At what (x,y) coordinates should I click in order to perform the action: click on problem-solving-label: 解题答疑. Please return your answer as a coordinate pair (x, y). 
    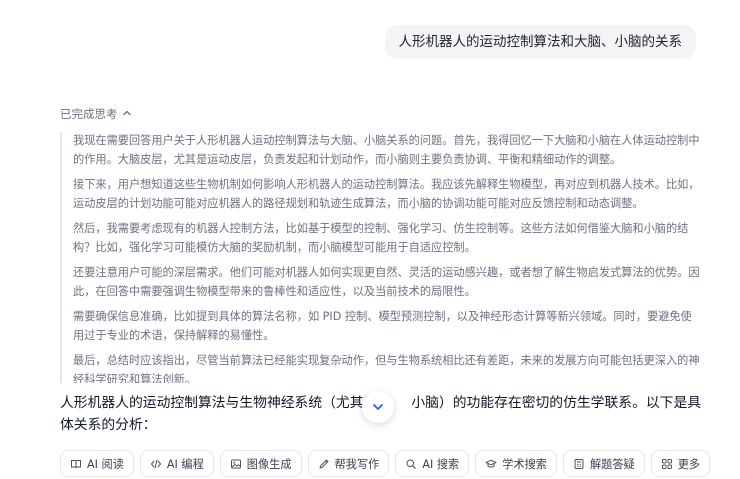
    Looking at the image, I should click on (612, 464).